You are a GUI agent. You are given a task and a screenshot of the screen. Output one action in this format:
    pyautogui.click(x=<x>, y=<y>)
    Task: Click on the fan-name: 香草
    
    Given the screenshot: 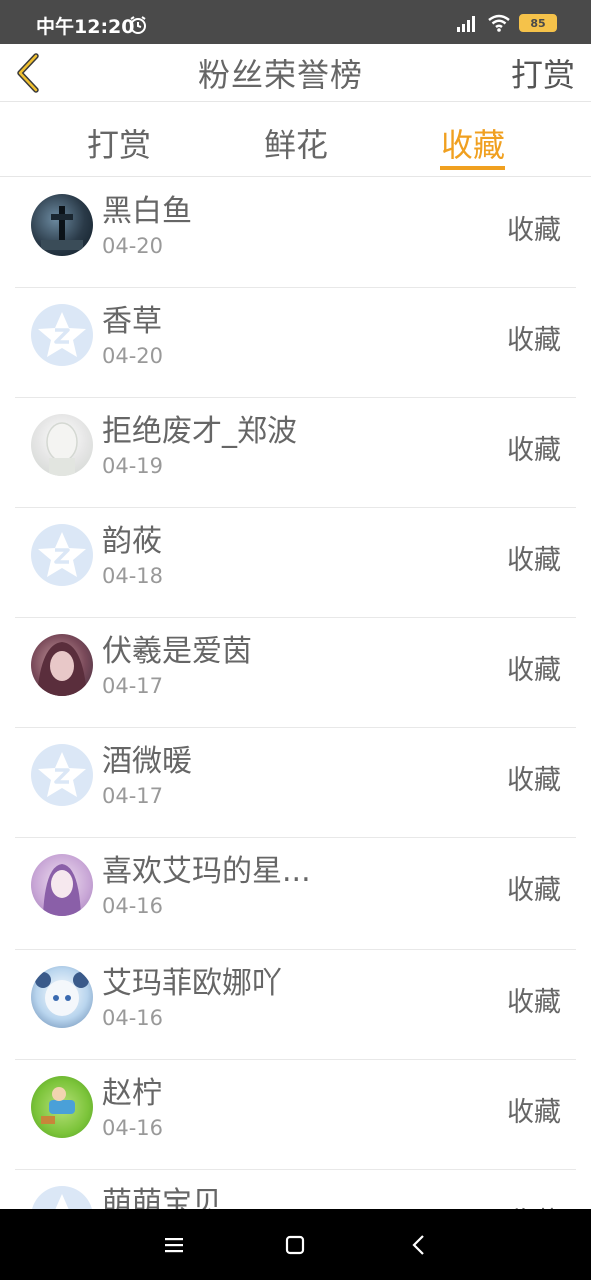 What is the action you would take?
    pyautogui.click(x=132, y=321)
    